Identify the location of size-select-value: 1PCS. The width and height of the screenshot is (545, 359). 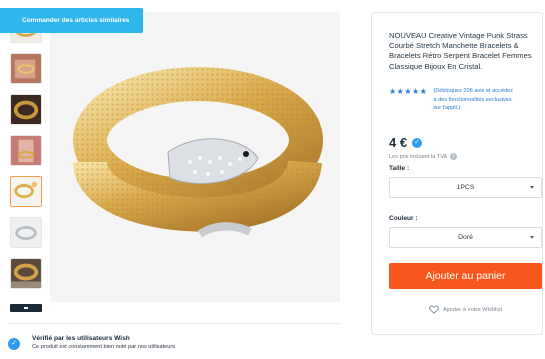
(465, 187).